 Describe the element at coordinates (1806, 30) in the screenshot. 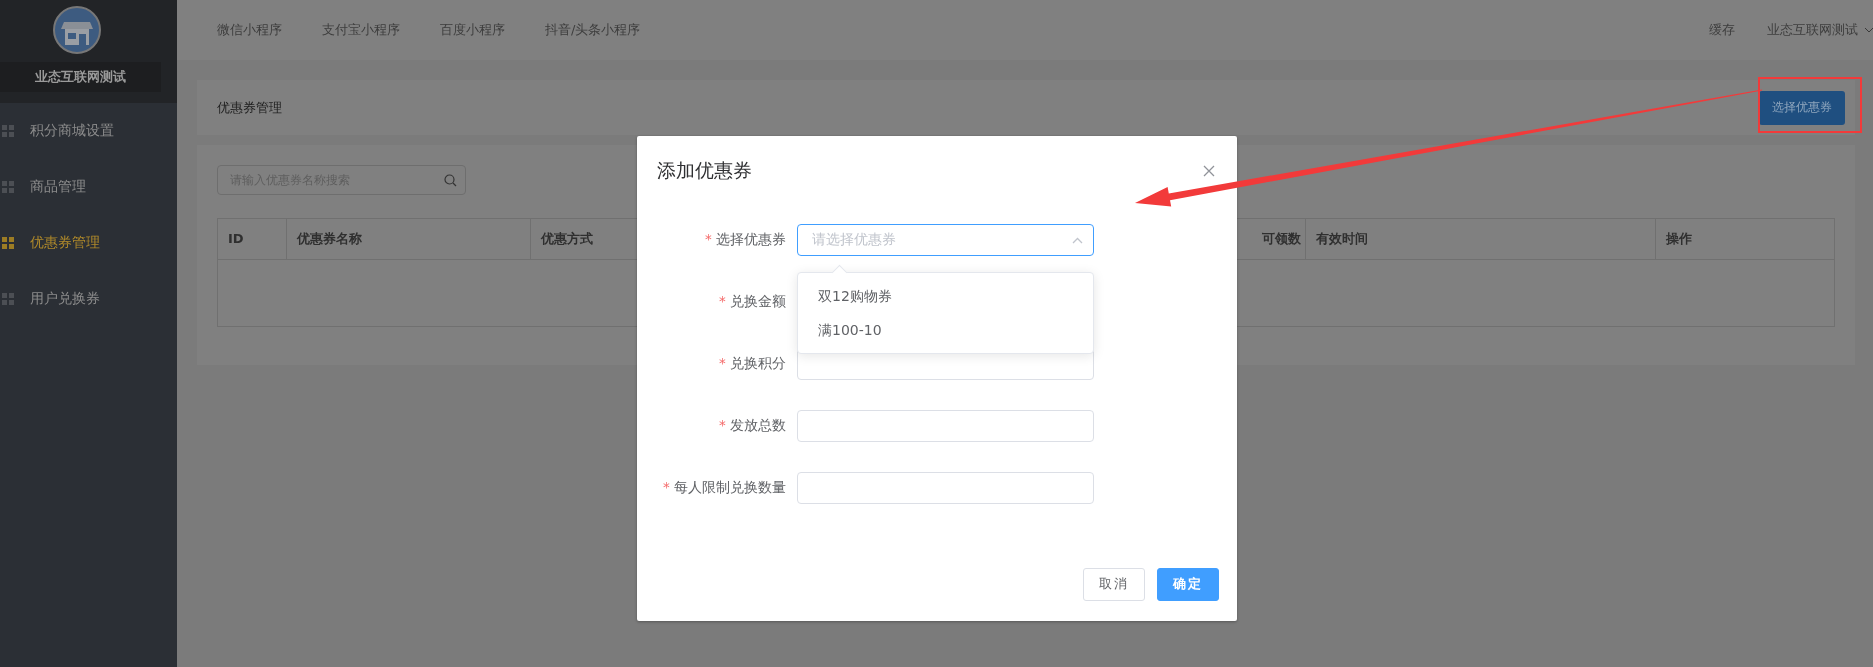

I see `user-menu: 业态互联网测试` at that location.